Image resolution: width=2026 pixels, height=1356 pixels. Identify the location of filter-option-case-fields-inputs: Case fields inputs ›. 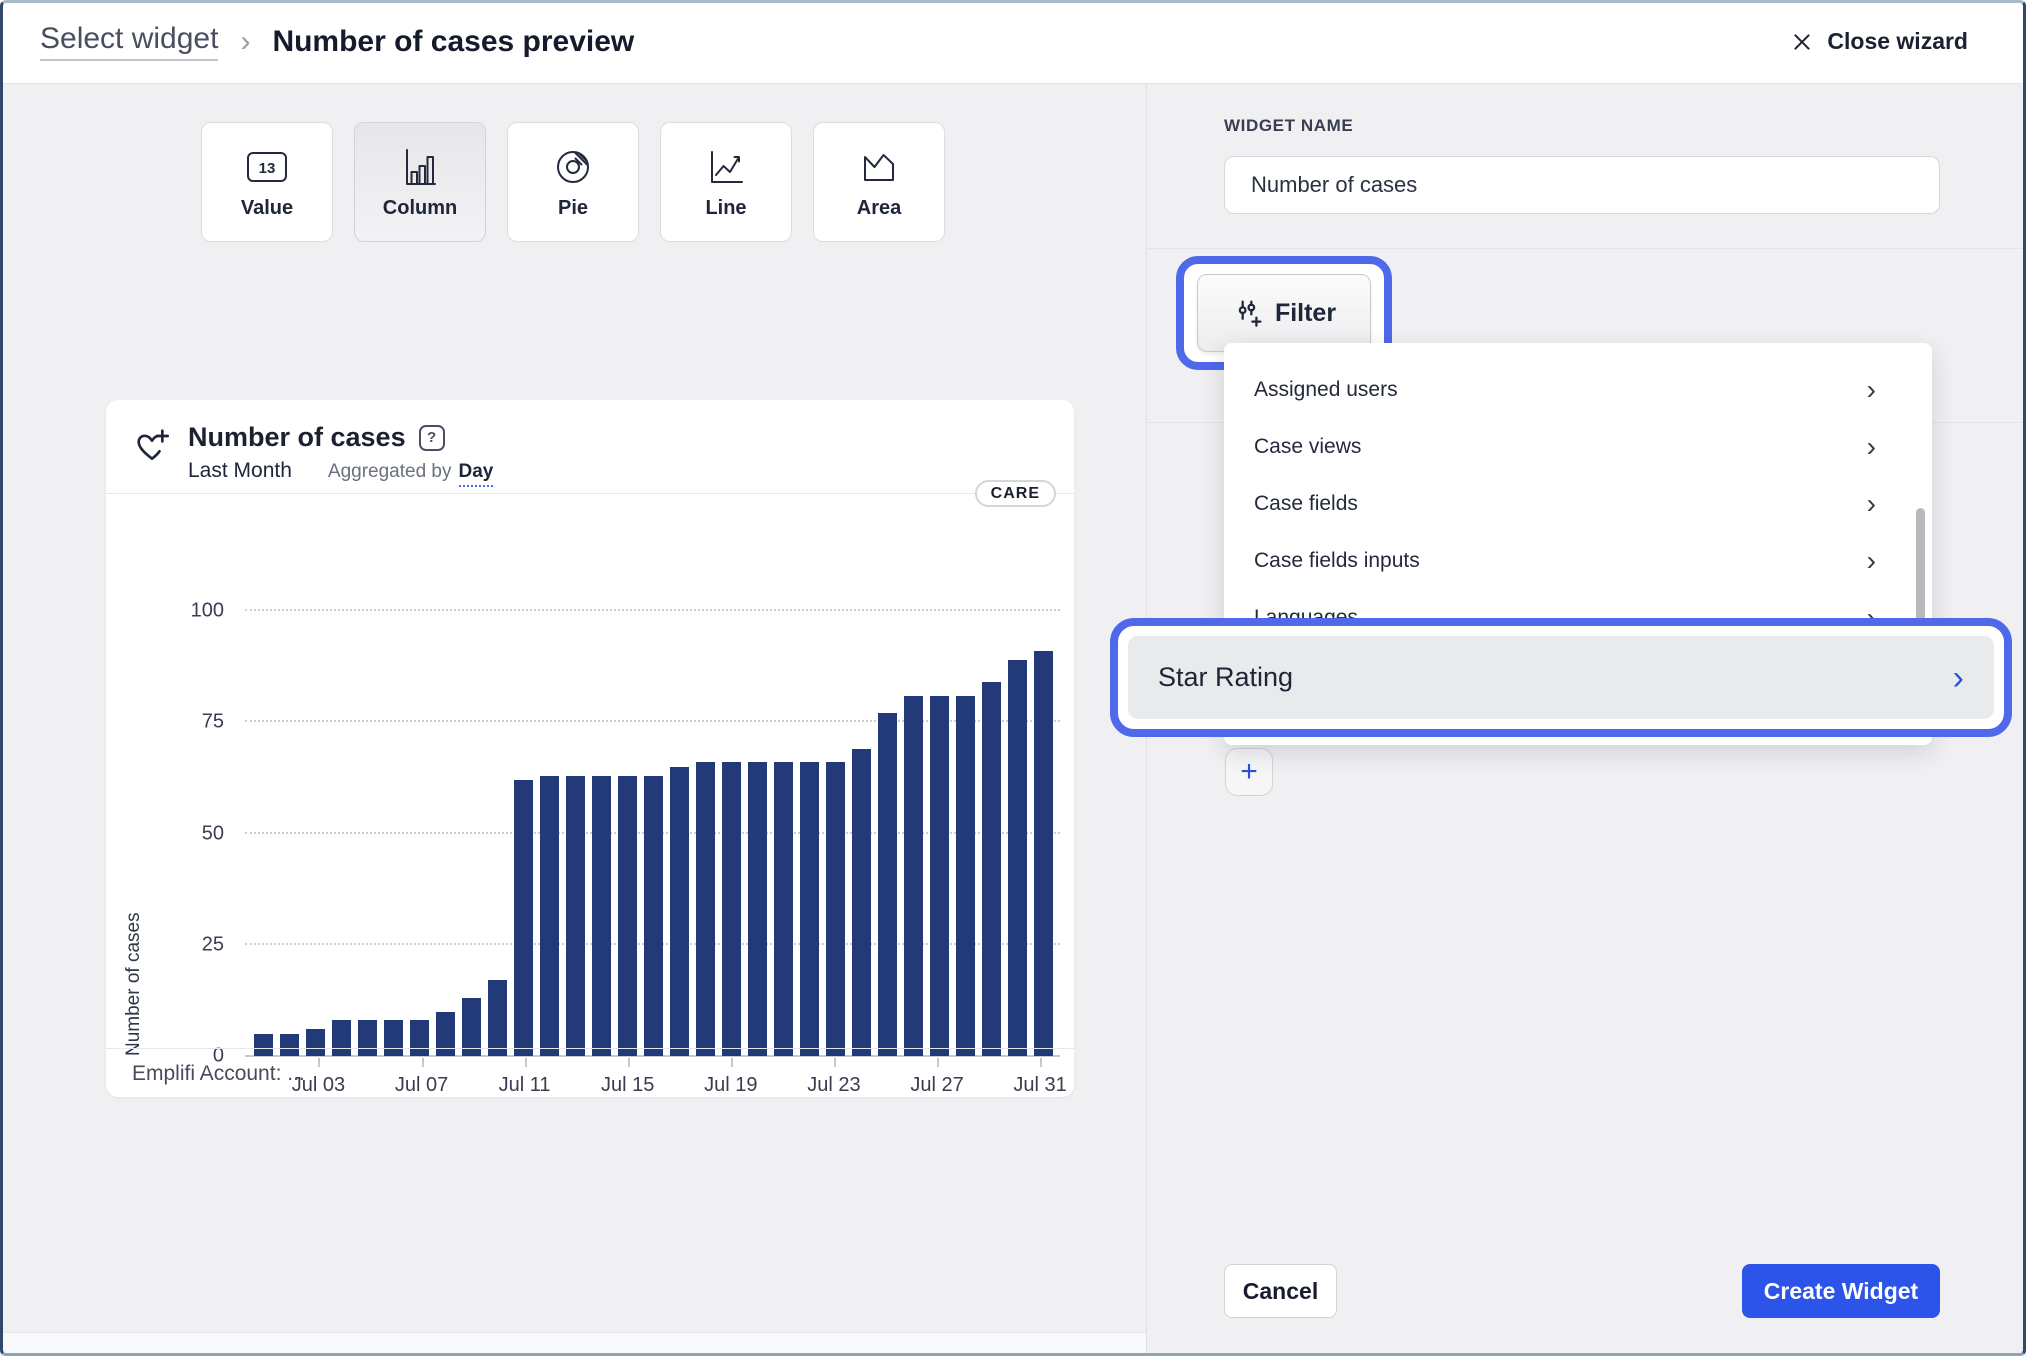
(1578, 560).